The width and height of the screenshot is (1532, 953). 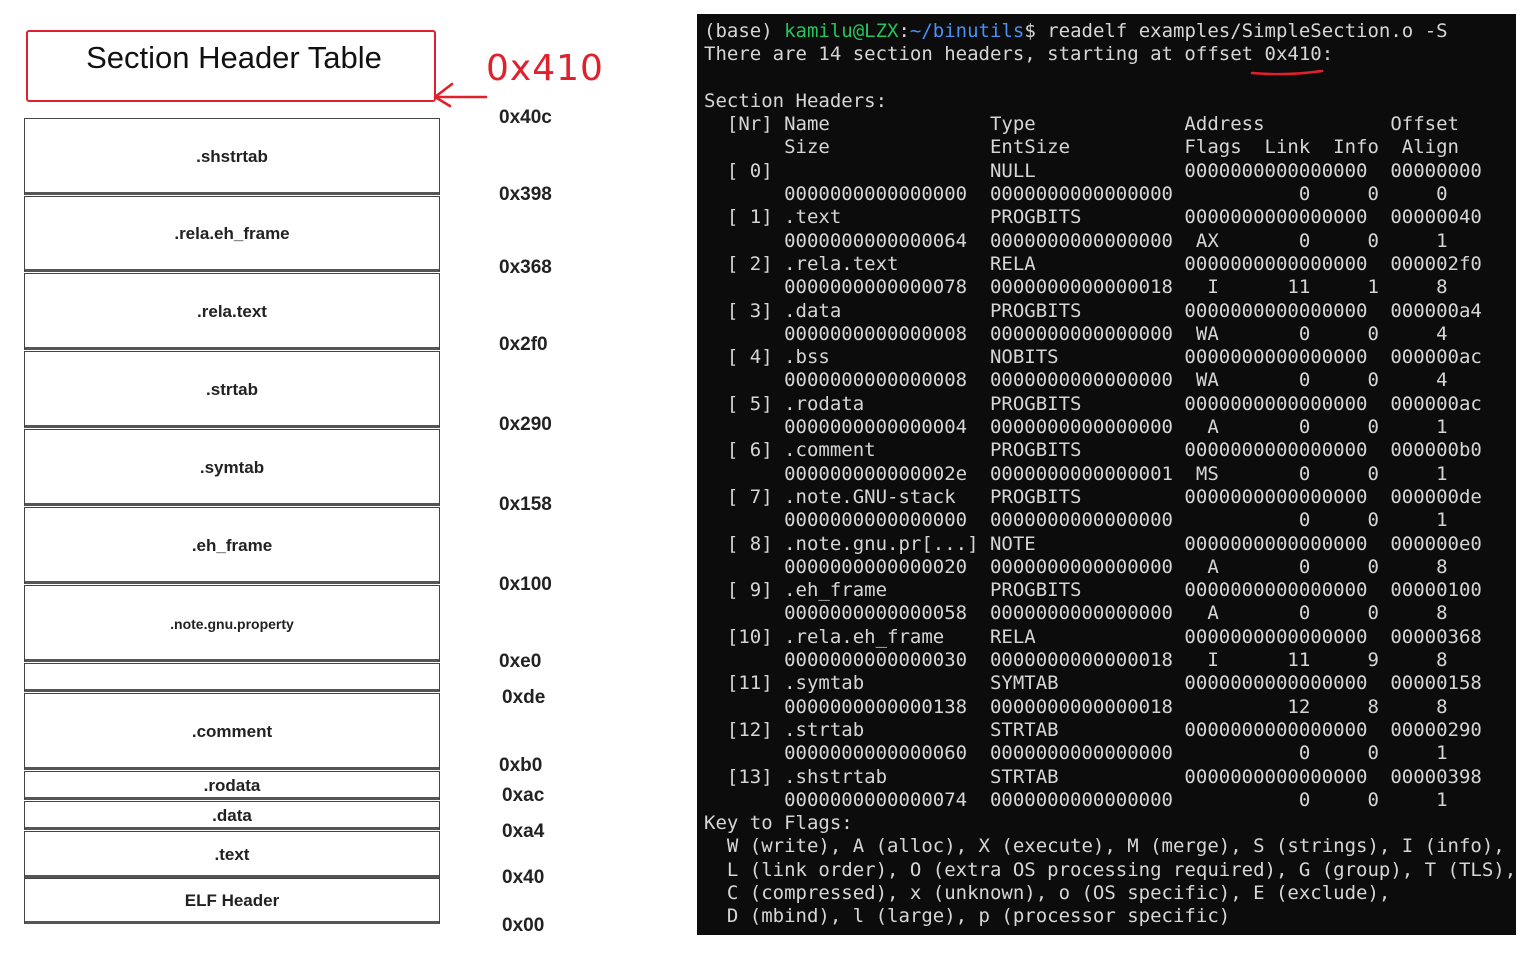 I want to click on section-block-rela-eh-frame: .rela.eh_frame, so click(x=232, y=234).